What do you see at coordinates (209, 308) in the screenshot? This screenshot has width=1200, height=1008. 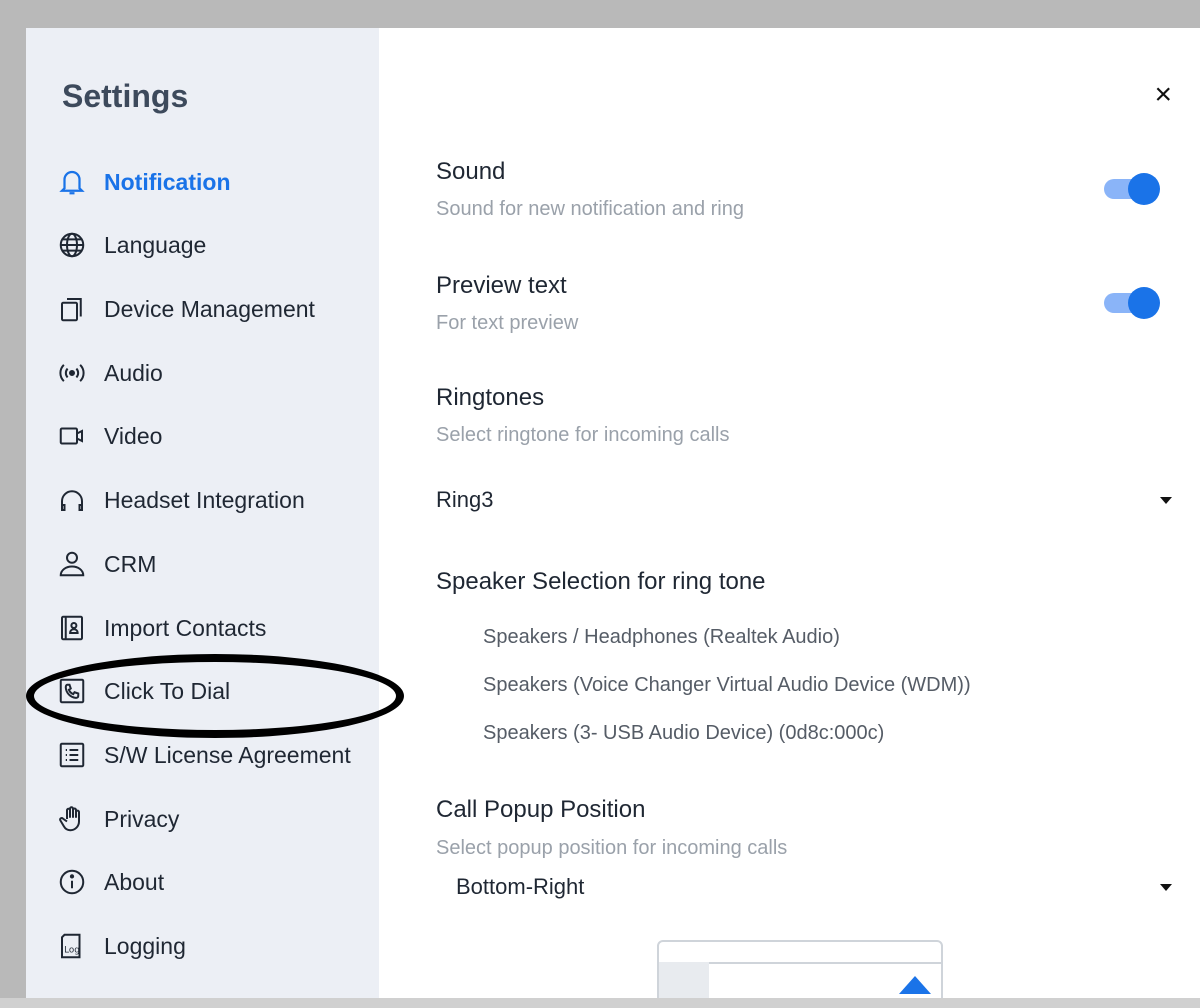 I see `sidebar-item-label: Device Management` at bounding box center [209, 308].